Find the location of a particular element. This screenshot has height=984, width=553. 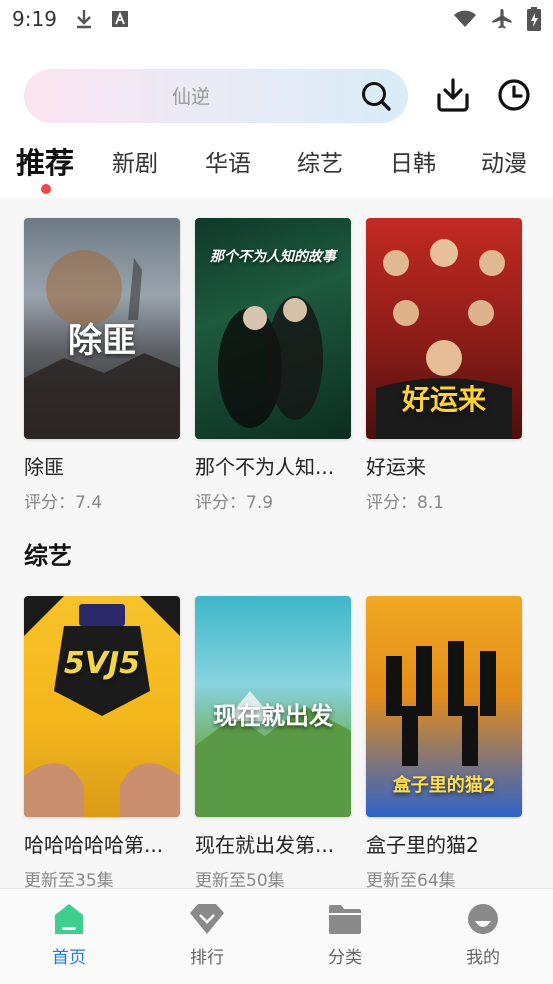

nav-profile: 我的 is located at coordinates (483, 935).